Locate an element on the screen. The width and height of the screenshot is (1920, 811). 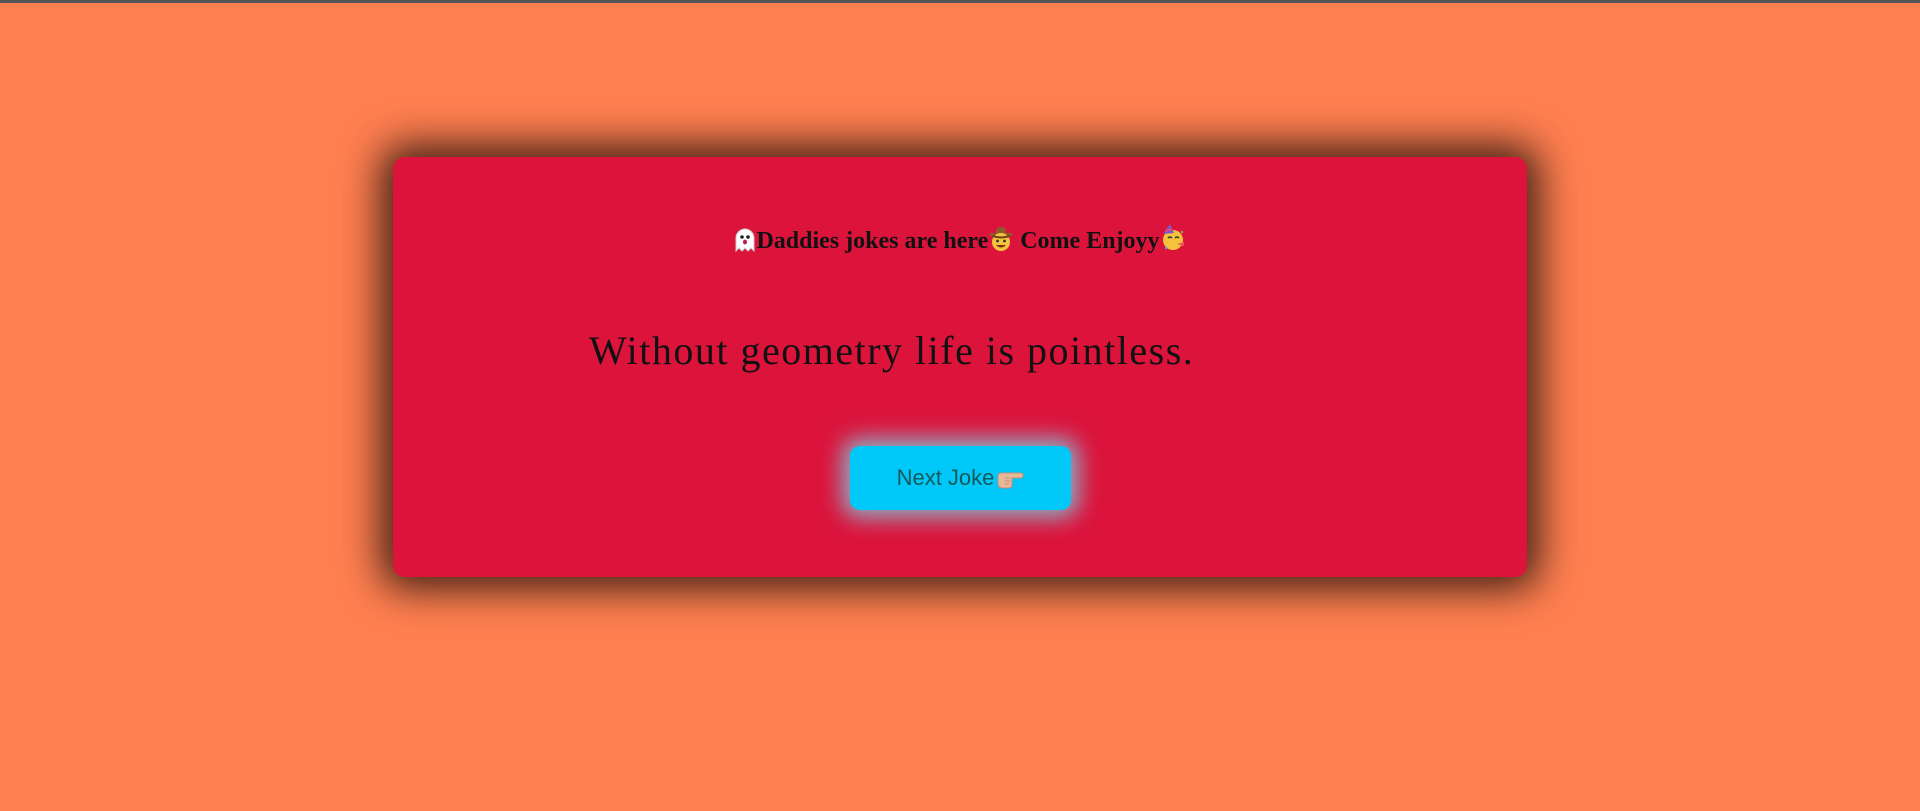
pointing-right-icon is located at coordinates (1010, 478).